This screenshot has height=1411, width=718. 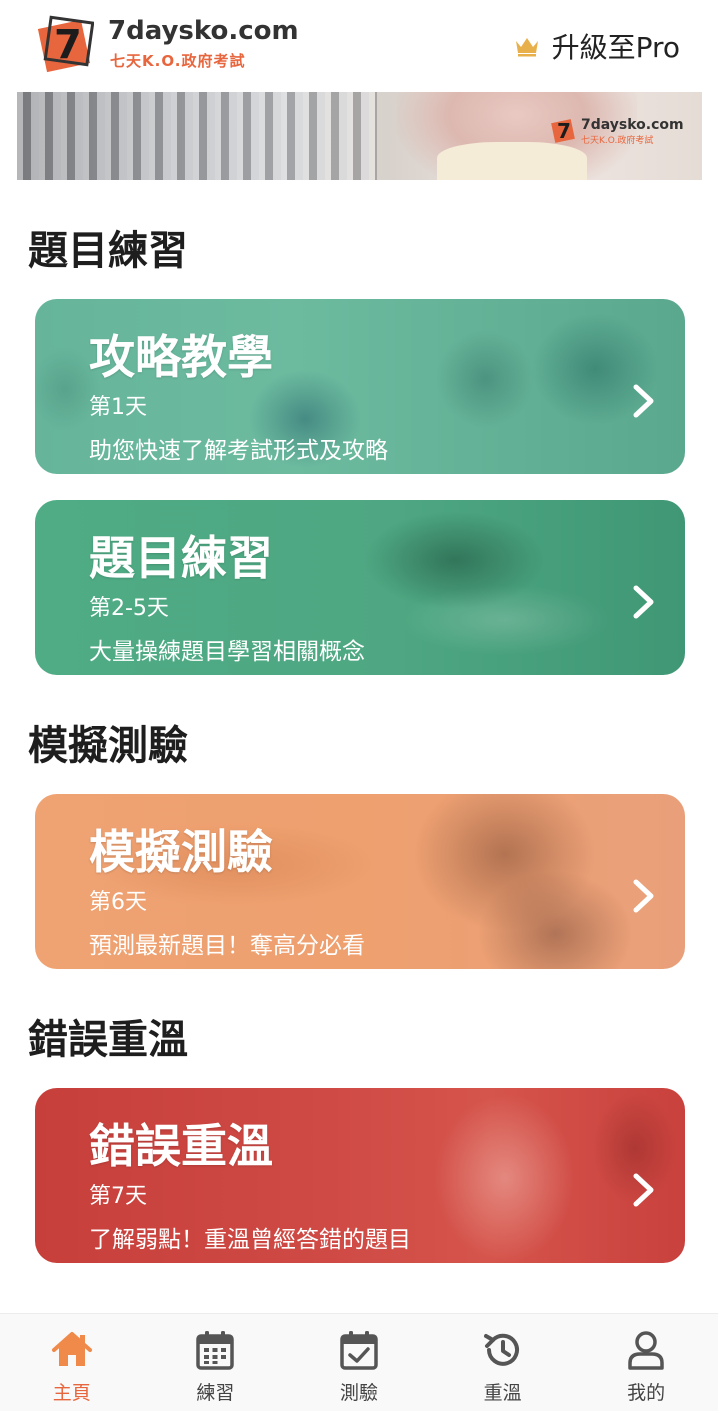 I want to click on user-icon, so click(x=646, y=1350).